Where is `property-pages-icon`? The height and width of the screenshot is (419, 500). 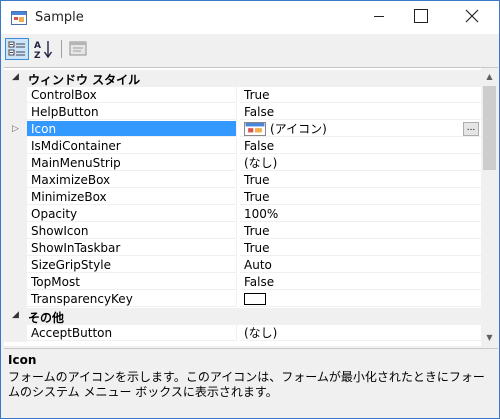
property-pages-icon is located at coordinates (78, 48).